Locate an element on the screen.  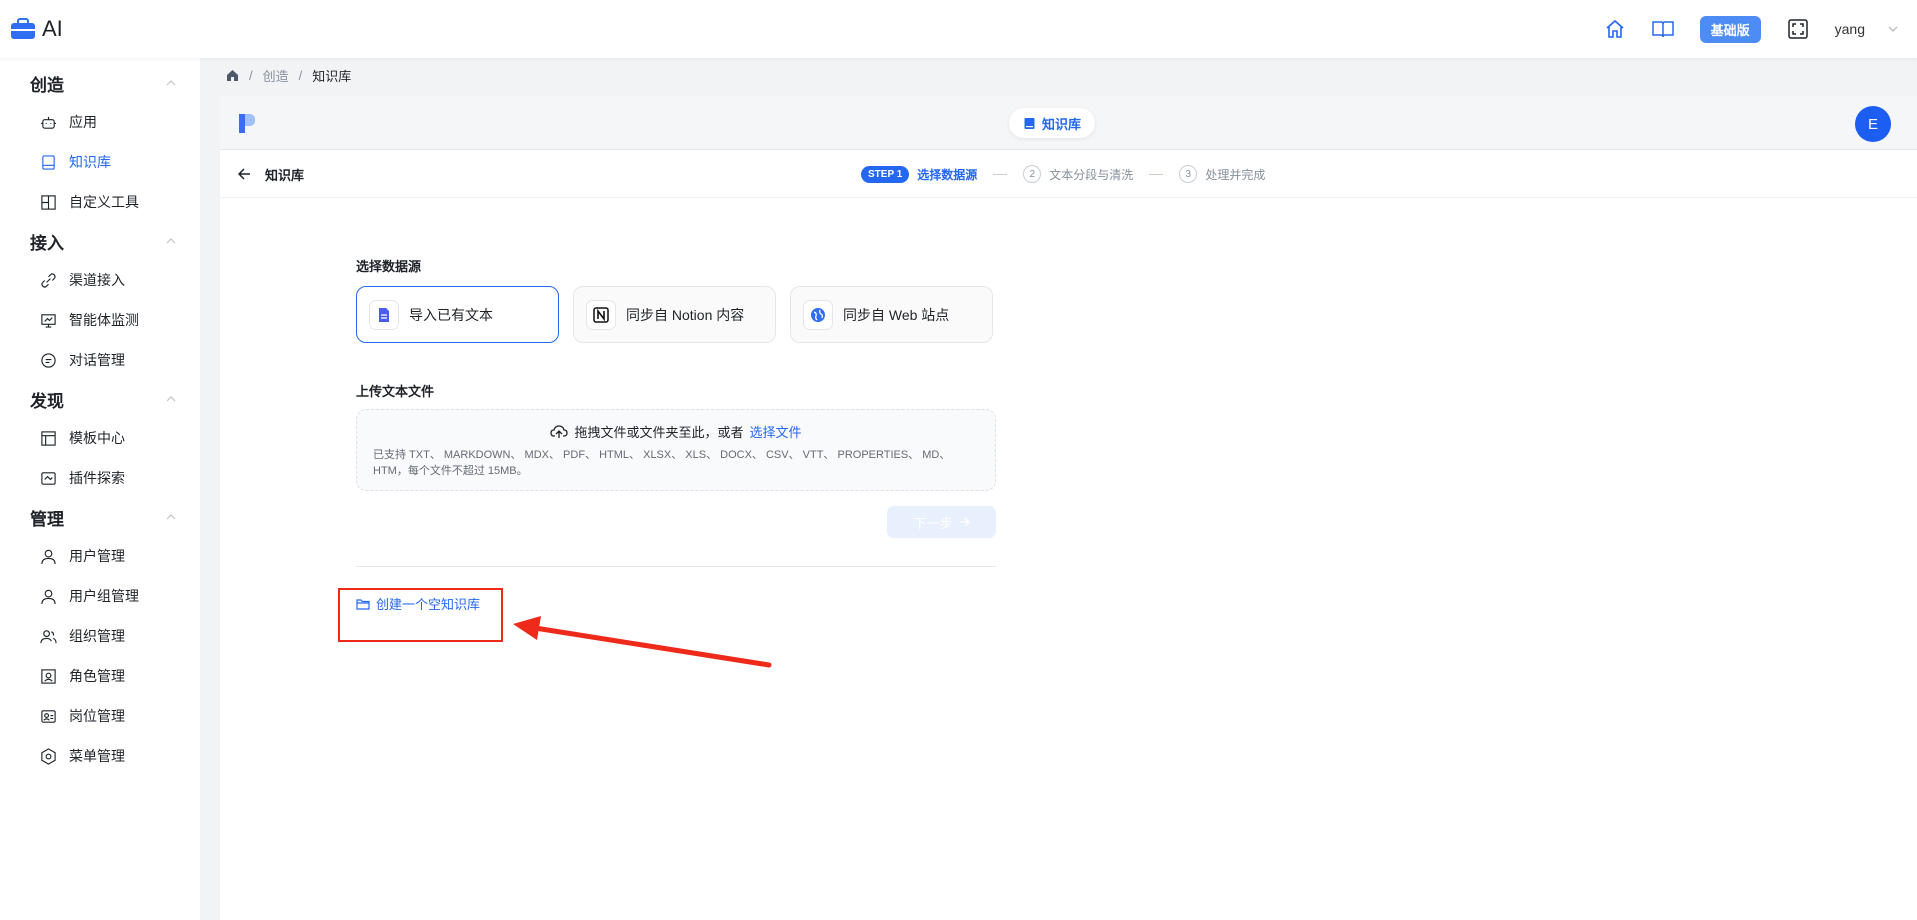
arrow-left-icon is located at coordinates (244, 174).